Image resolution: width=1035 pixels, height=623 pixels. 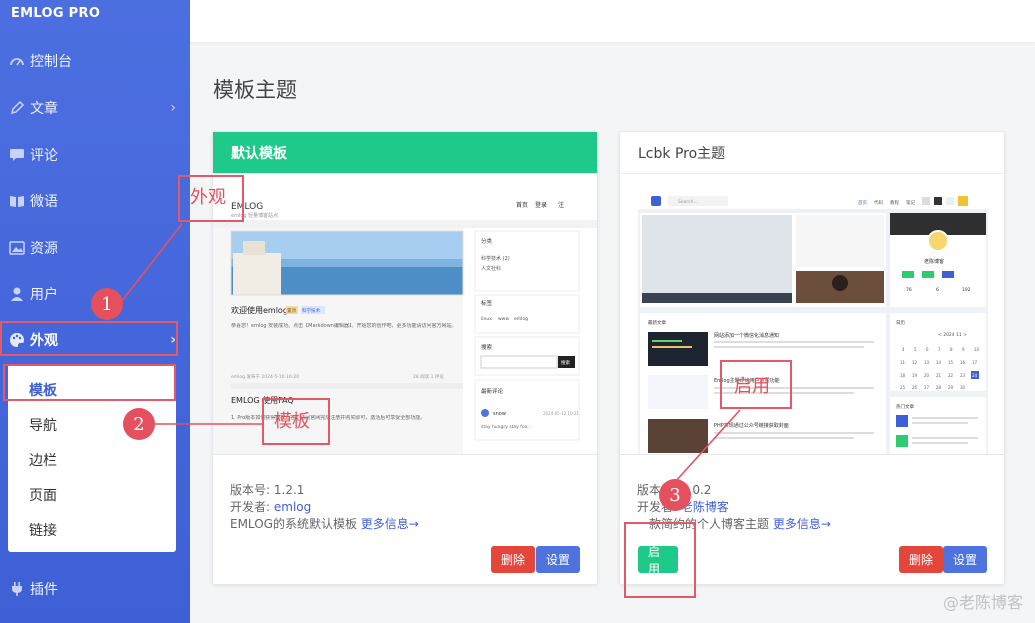 What do you see at coordinates (208, 197) in the screenshot?
I see `annotation-label: 外观` at bounding box center [208, 197].